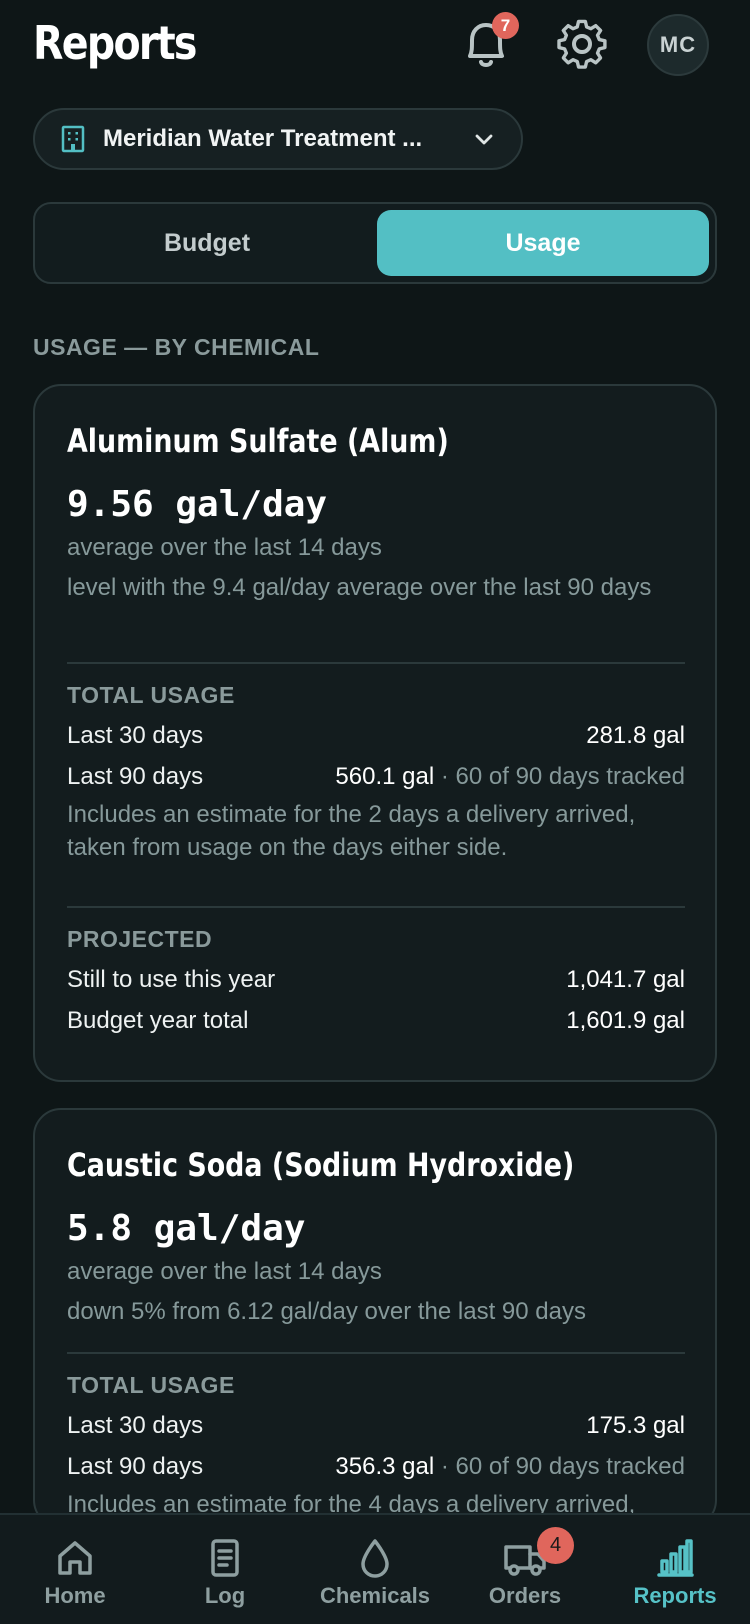 This screenshot has width=750, height=1624. What do you see at coordinates (197, 504) in the screenshot?
I see `usage-rate: 9.56 gal/day` at bounding box center [197, 504].